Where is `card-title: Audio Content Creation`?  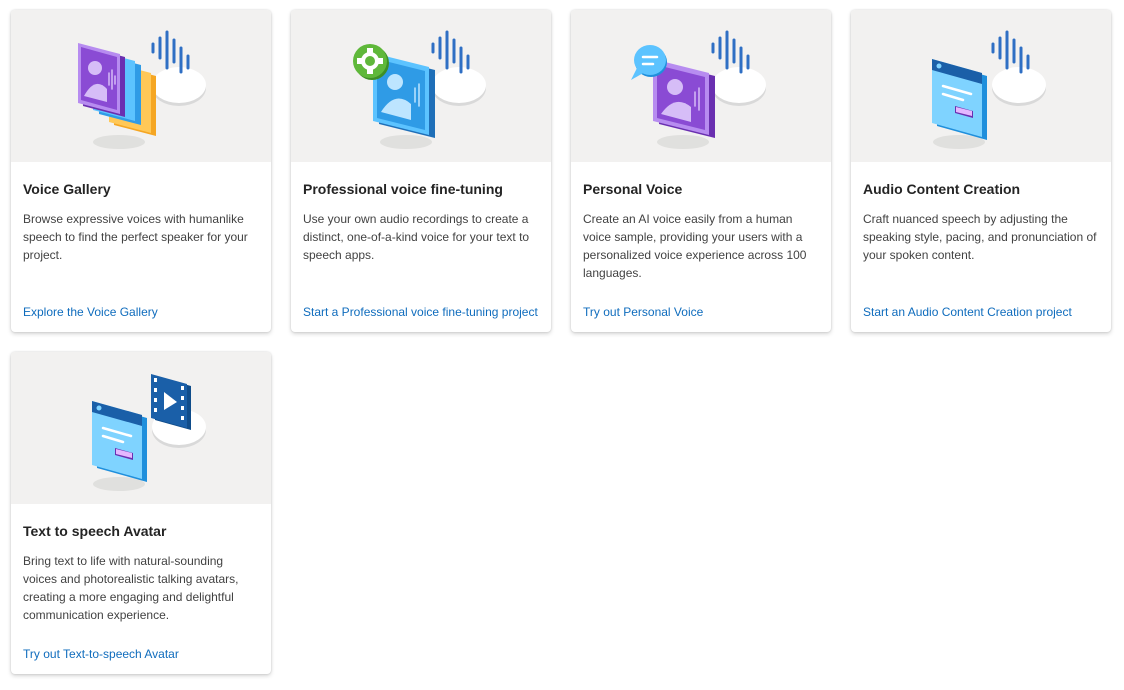
card-title: Audio Content Creation is located at coordinates (942, 189).